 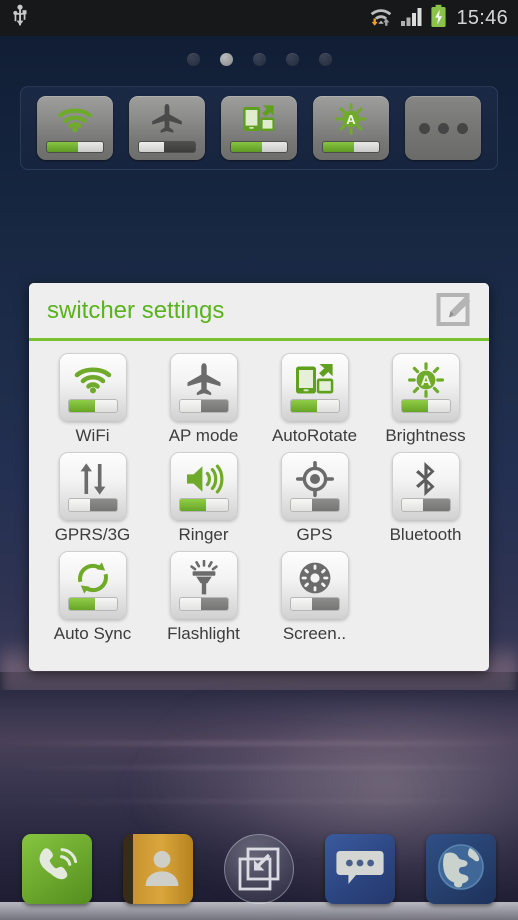 What do you see at coordinates (203, 585) in the screenshot?
I see `toggle-tile-flashlight` at bounding box center [203, 585].